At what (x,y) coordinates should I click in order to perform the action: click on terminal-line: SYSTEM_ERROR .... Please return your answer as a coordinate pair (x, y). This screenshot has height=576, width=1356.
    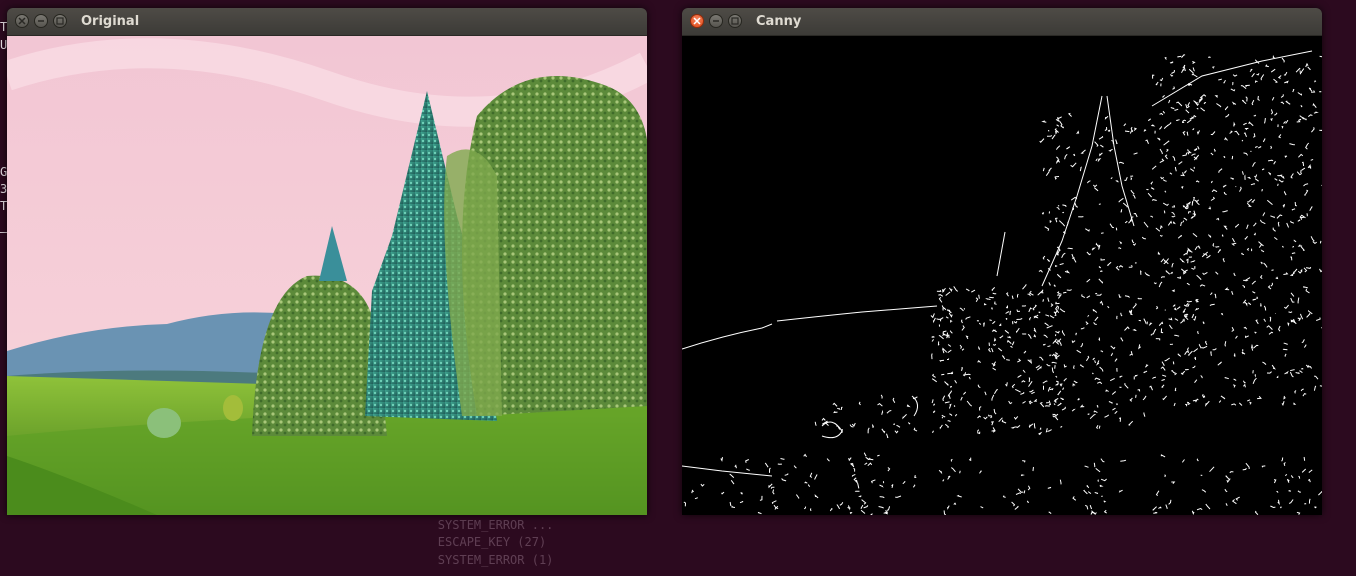
    Looking at the image, I should click on (467, 525).